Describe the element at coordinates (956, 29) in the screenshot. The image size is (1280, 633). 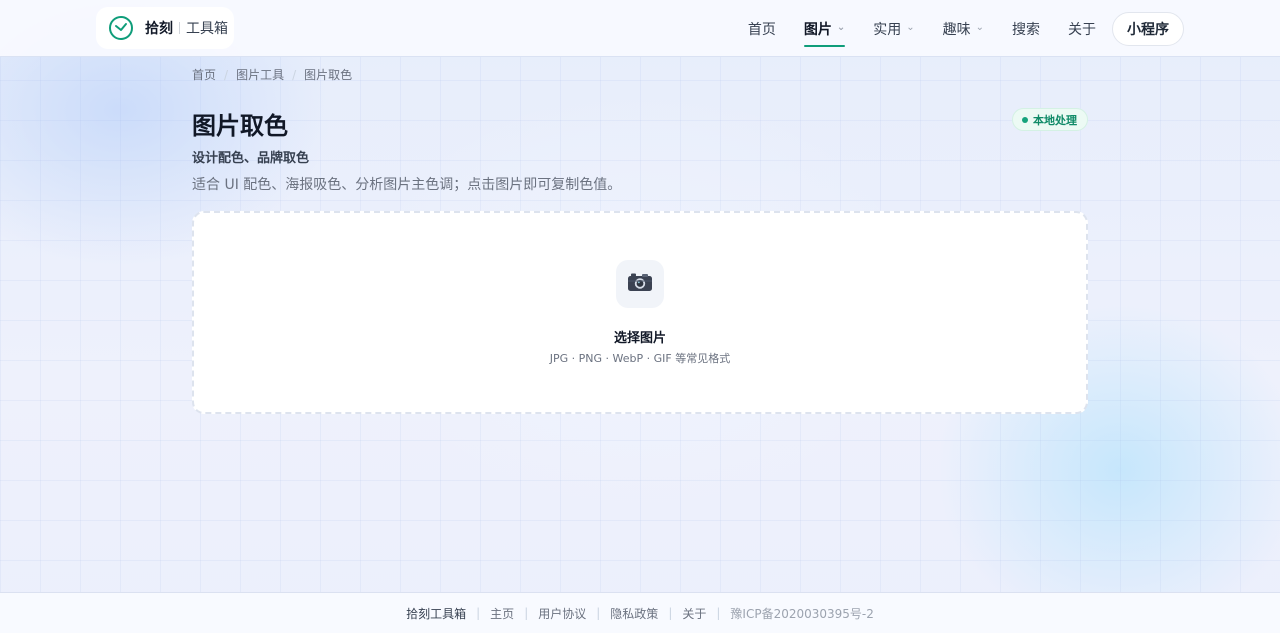
I see `nav-item-label: 趣味` at that location.